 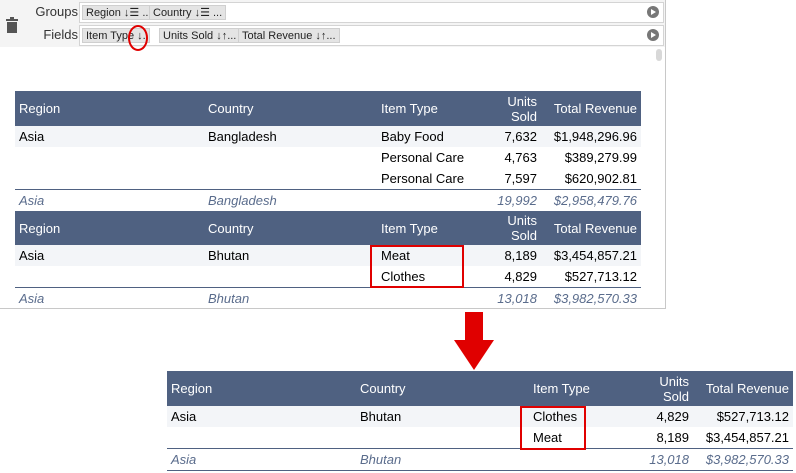 What do you see at coordinates (520, 157) in the screenshot?
I see `cell: 4,763` at bounding box center [520, 157].